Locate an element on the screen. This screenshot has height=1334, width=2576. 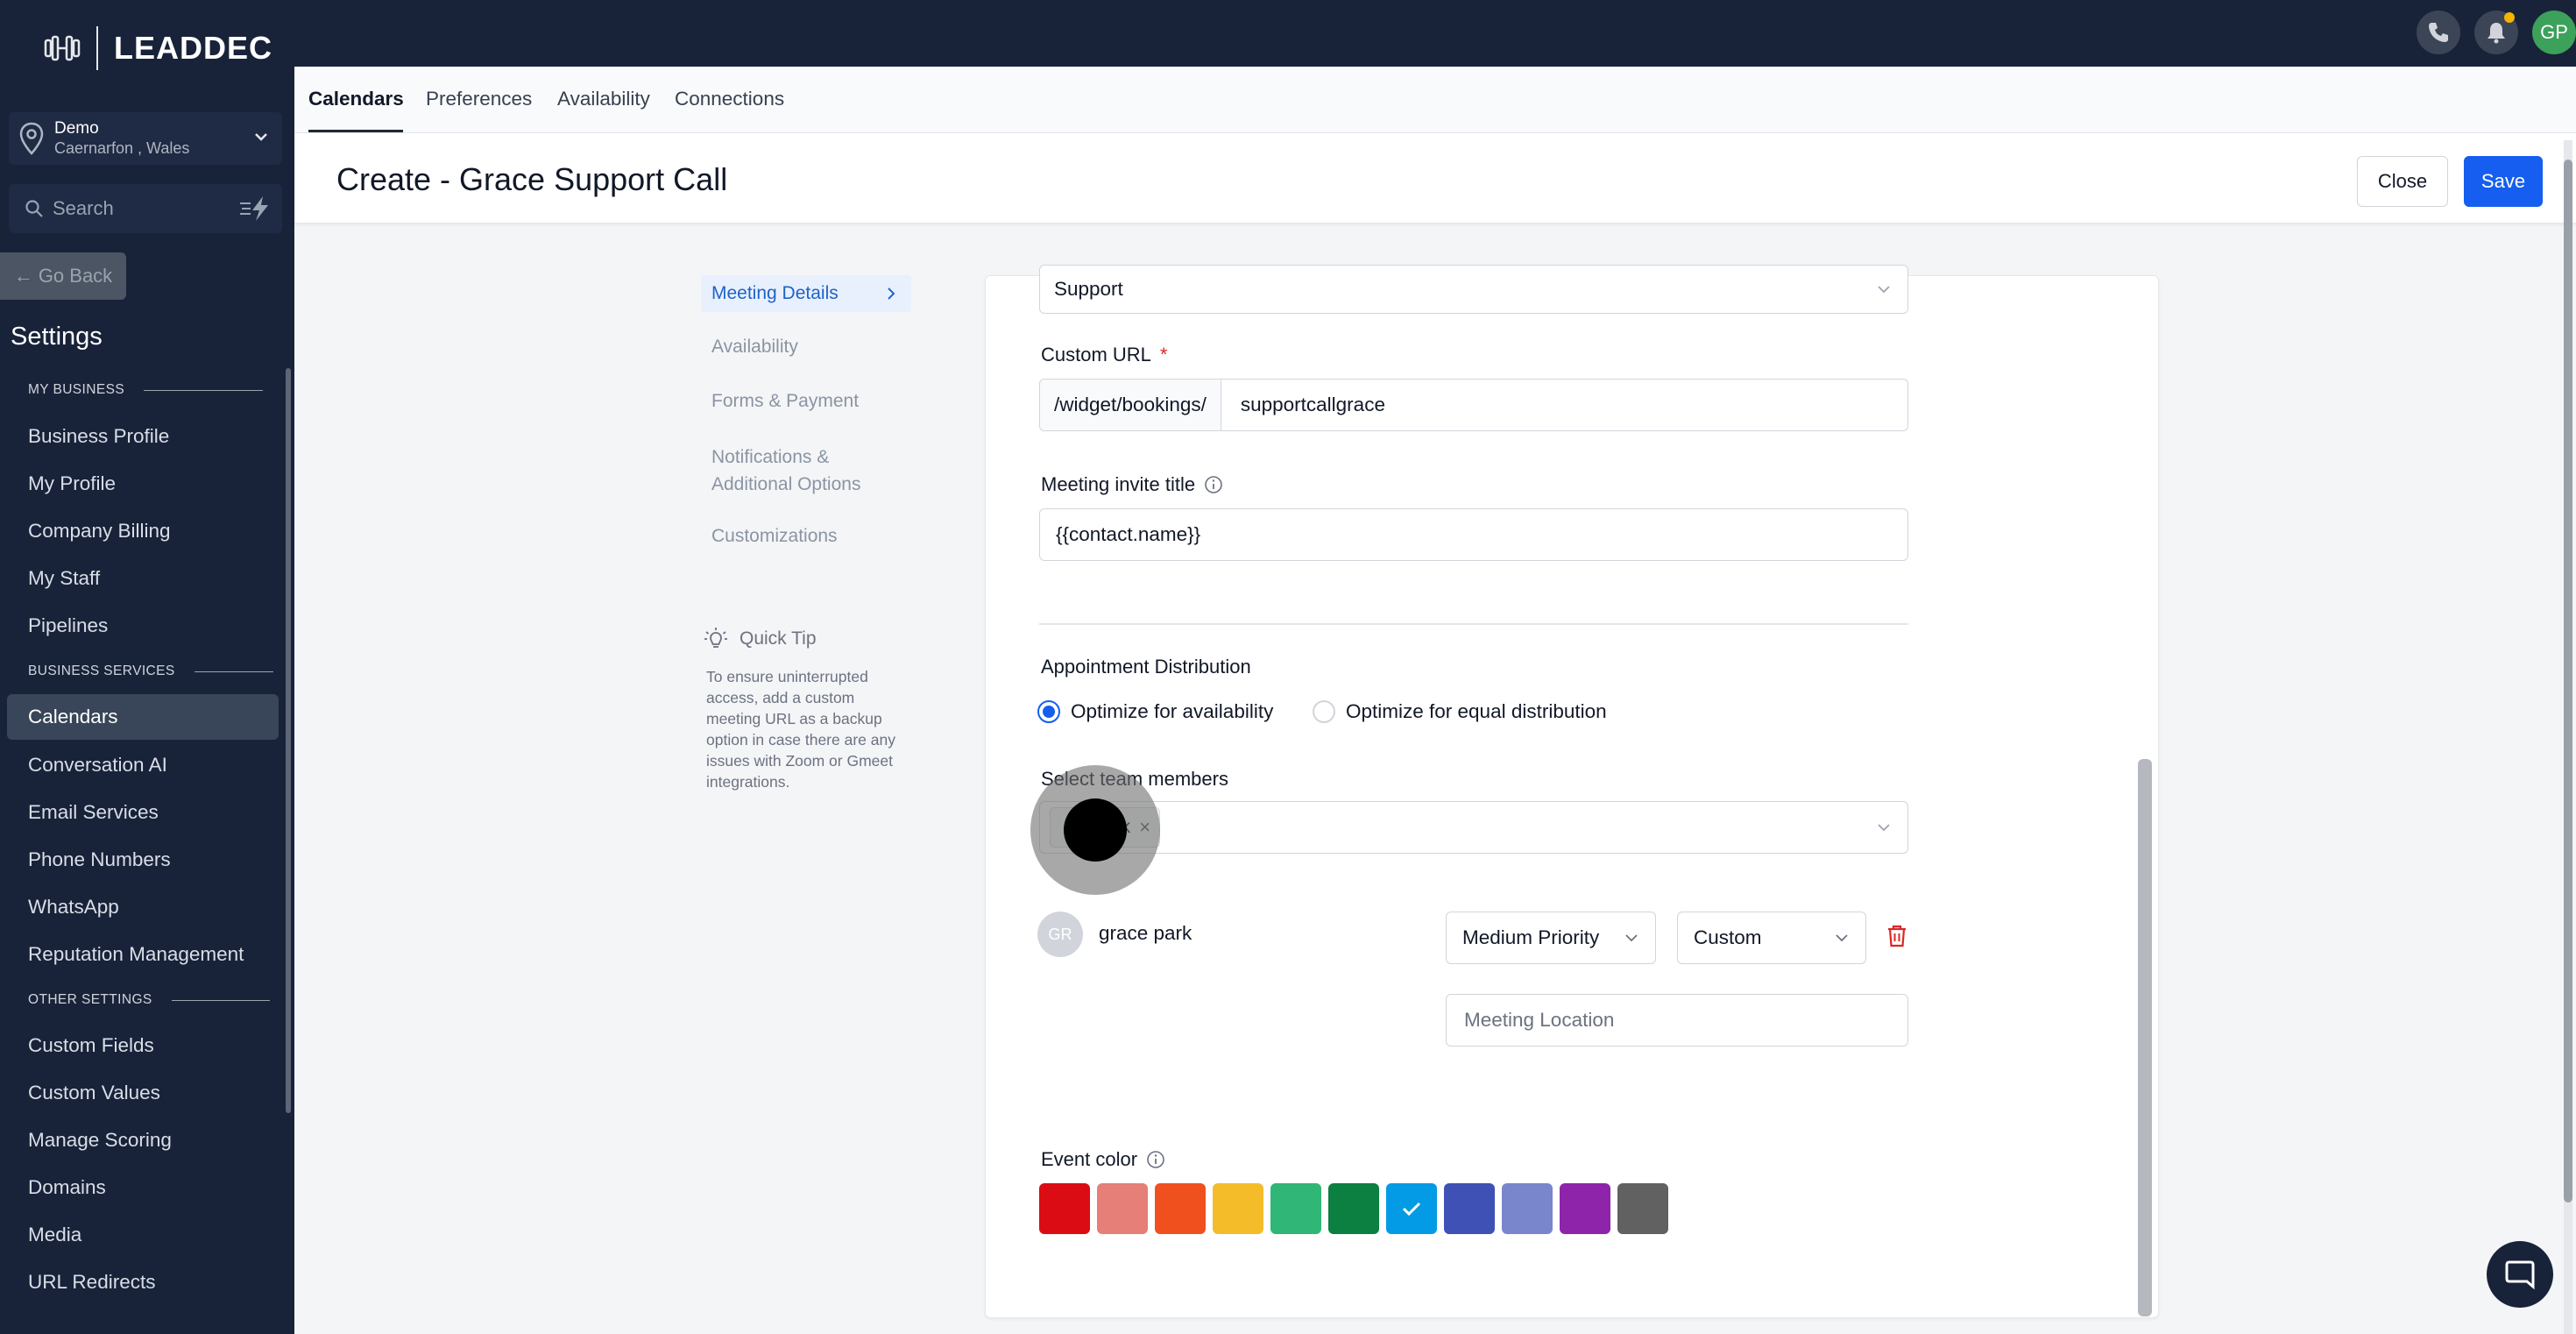
member-priority-select: Medium Priority is located at coordinates (1551, 938).